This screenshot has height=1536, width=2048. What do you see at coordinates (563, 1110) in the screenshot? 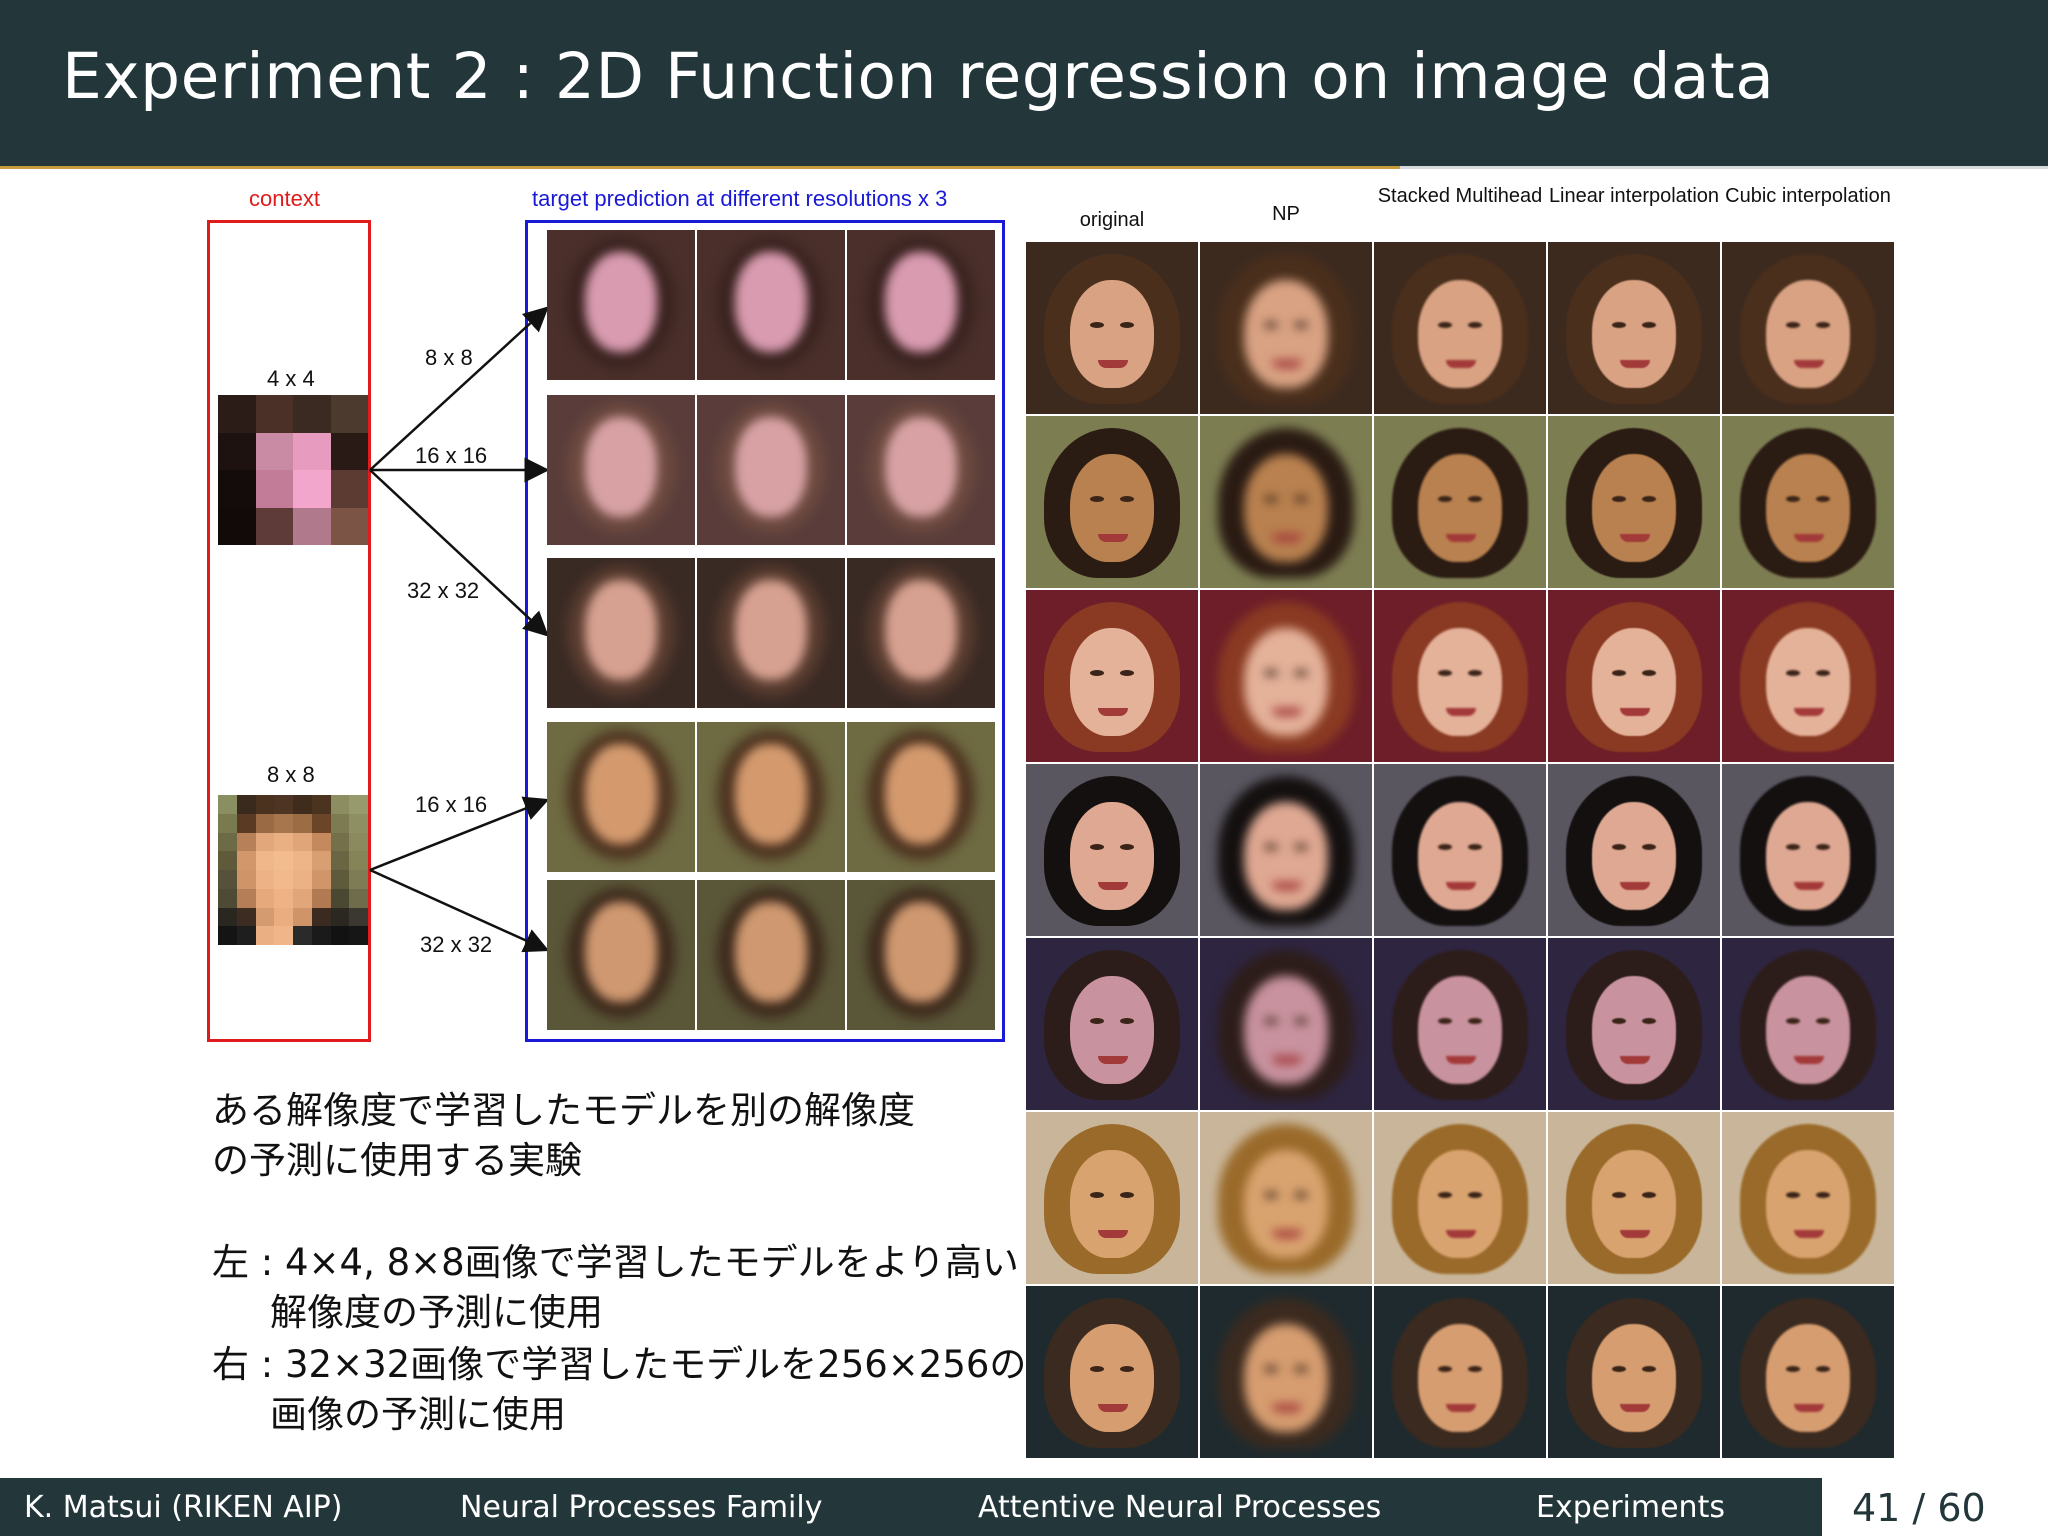
I see `description-line-1: ある解像度で学習したモデルを別の解像度` at bounding box center [563, 1110].